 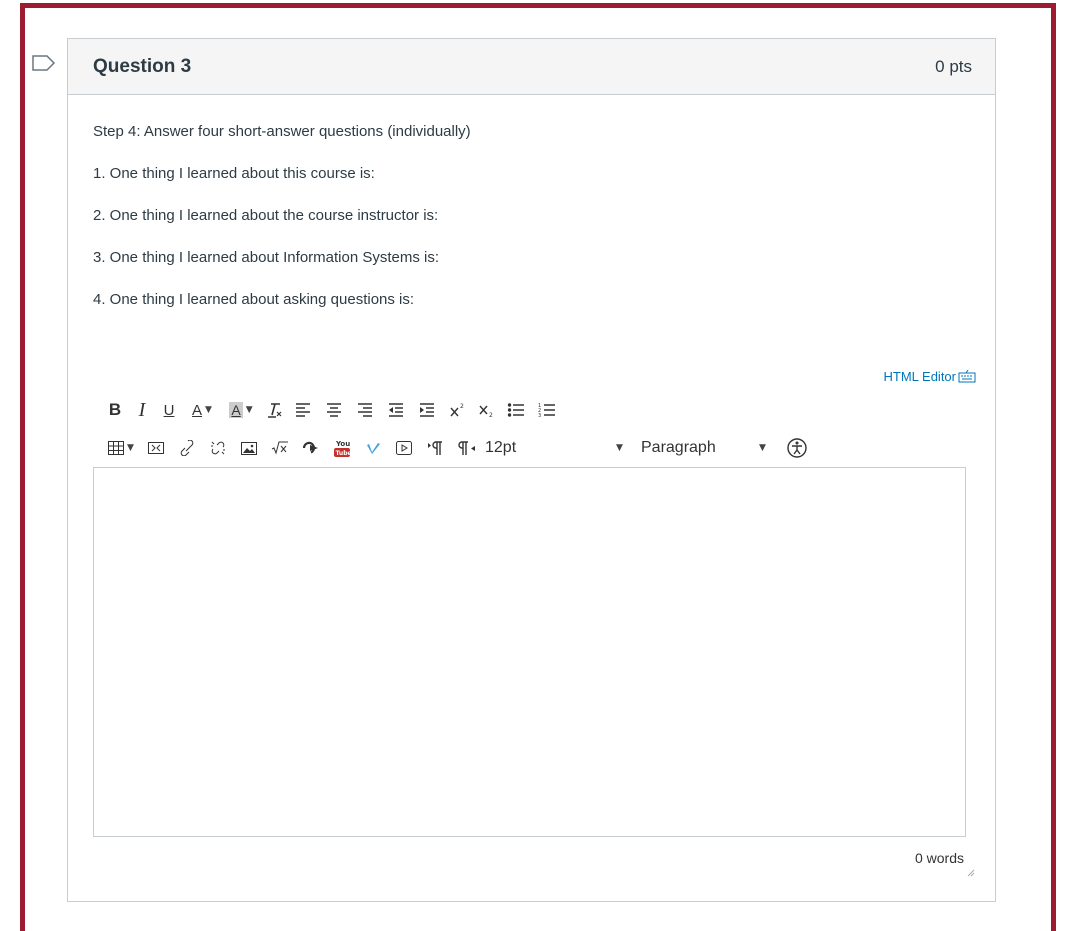 I want to click on paragraph-ltr-icon, so click(x=435, y=448).